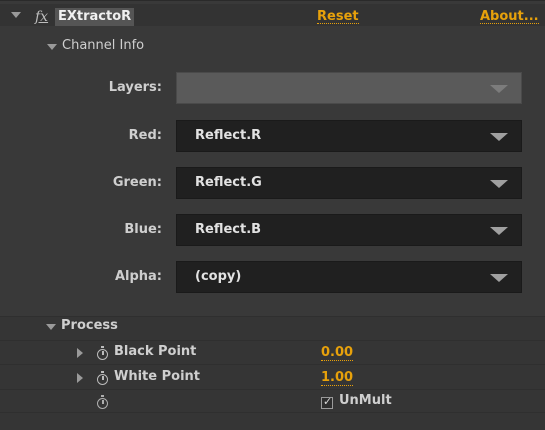  Describe the element at coordinates (349, 183) in the screenshot. I see `green-dropdown: Reflect.G` at that location.